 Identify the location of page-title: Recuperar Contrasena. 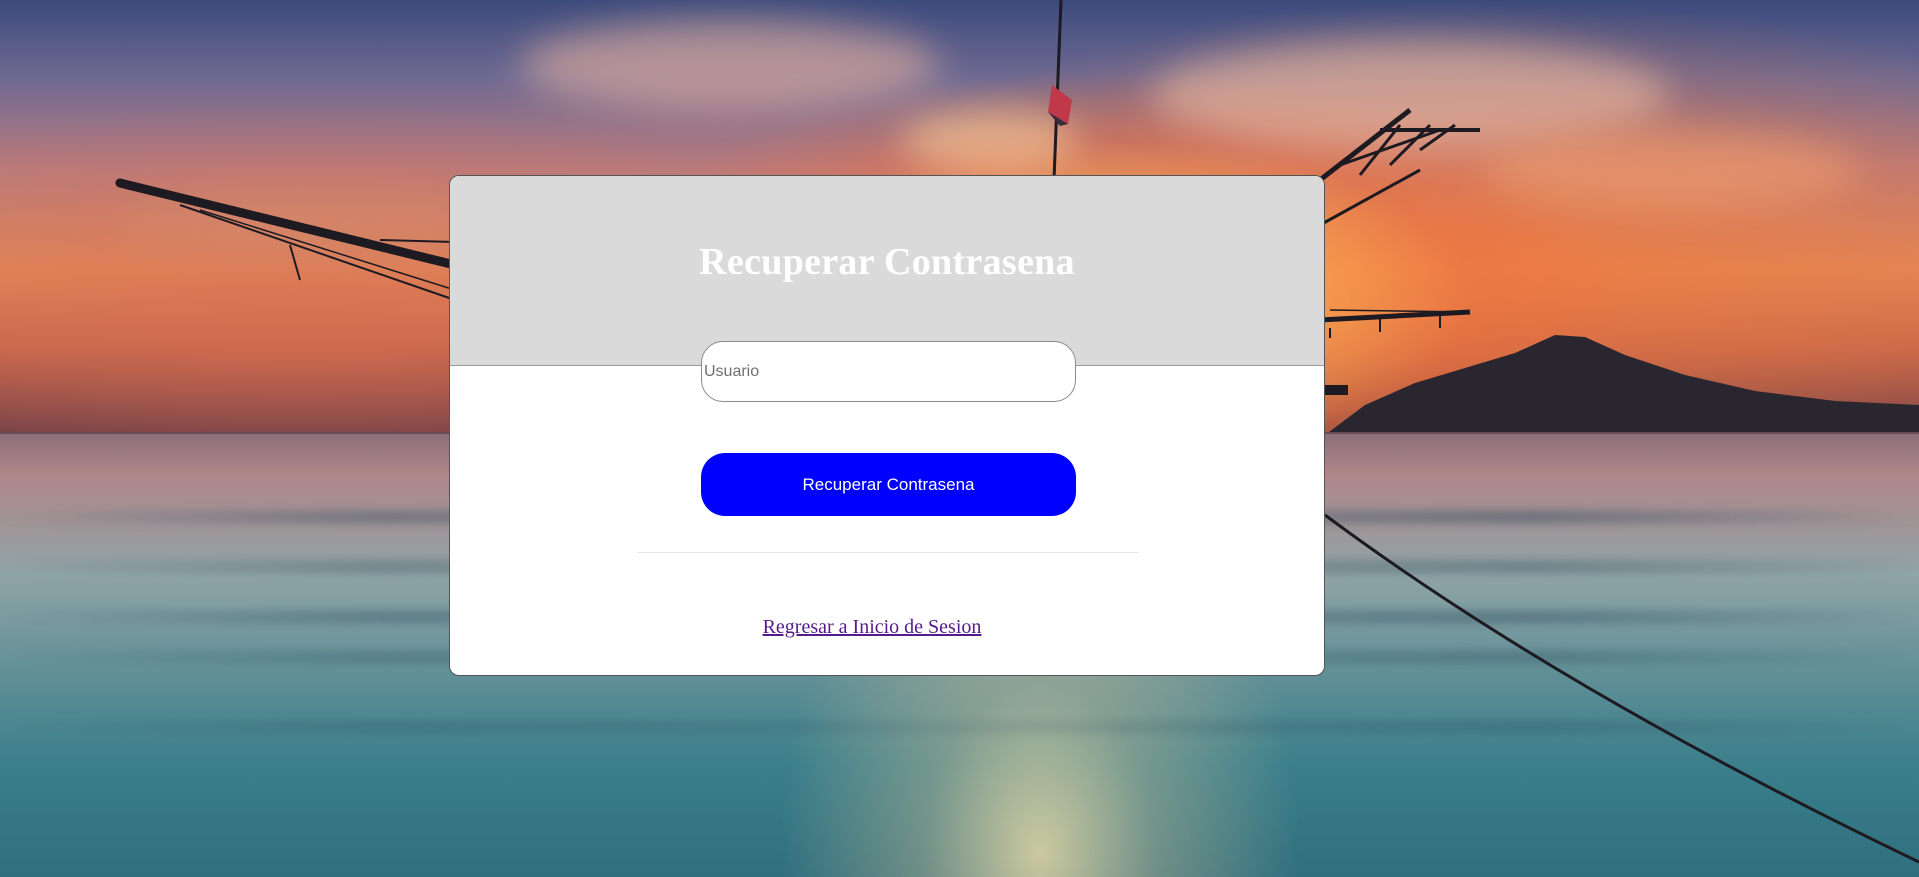
(887, 262).